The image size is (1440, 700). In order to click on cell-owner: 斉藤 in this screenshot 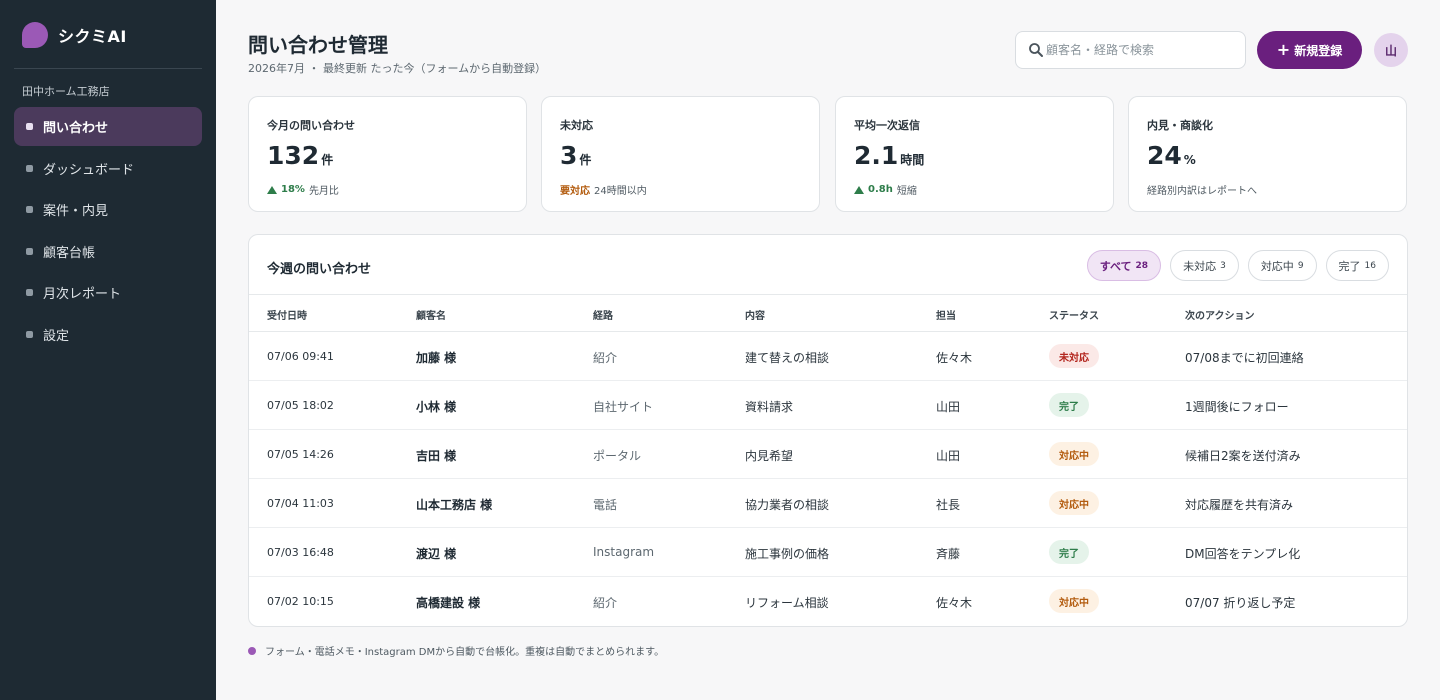, I will do `click(948, 554)`.